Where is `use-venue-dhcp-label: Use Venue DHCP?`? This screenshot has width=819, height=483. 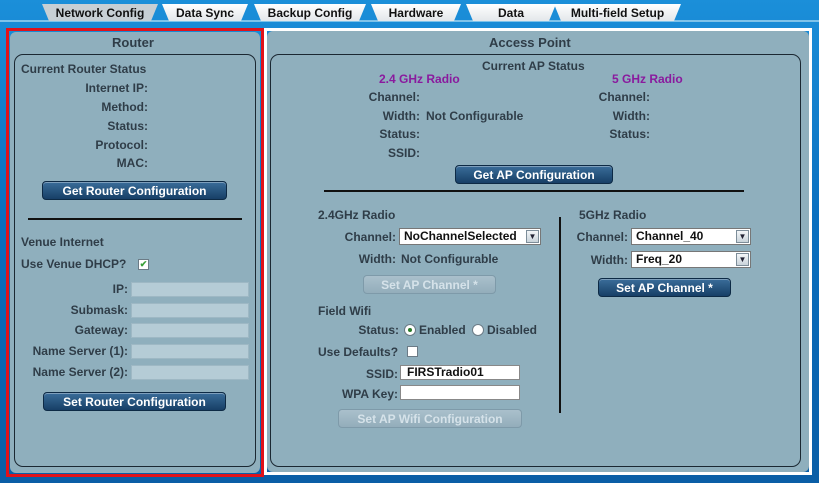
use-venue-dhcp-label: Use Venue DHCP? is located at coordinates (74, 264).